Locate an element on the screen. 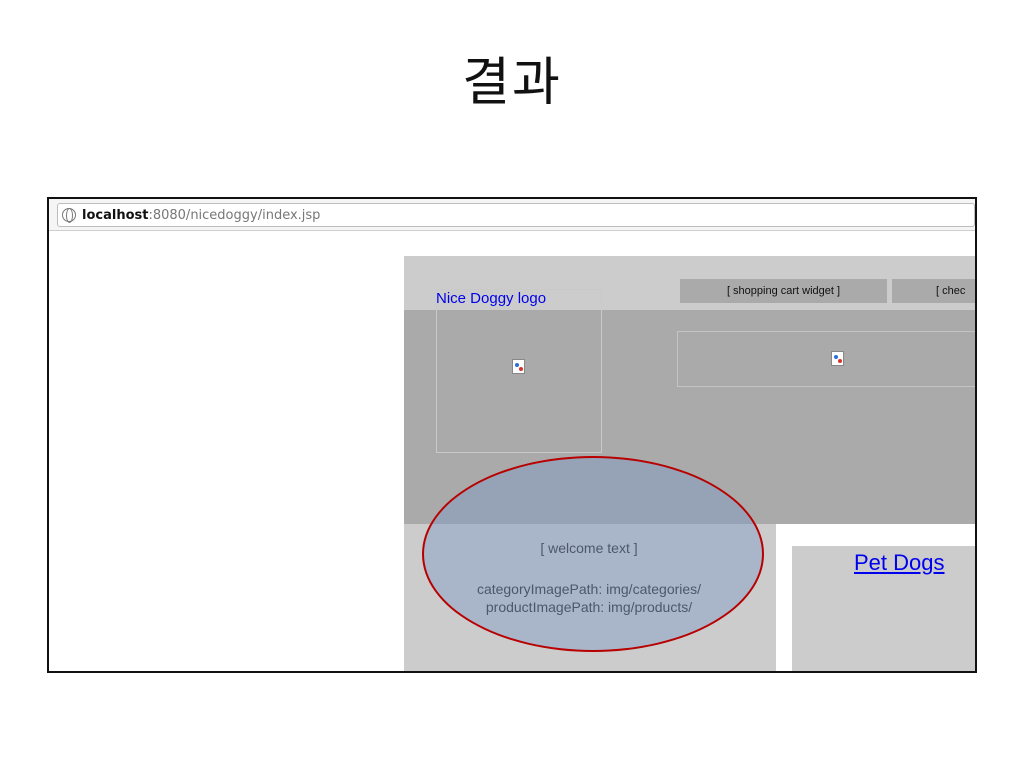 Image resolution: width=1024 pixels, height=768 pixels. banner-image-box is located at coordinates (826, 359).